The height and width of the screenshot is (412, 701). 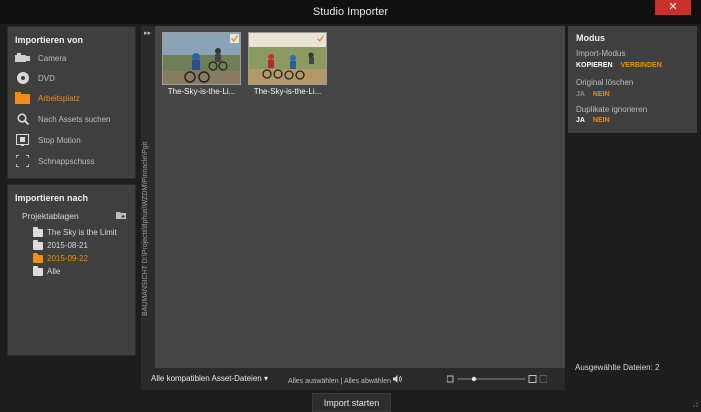 What do you see at coordinates (594, 65) in the screenshot?
I see `option-copy: KOPIEREN` at bounding box center [594, 65].